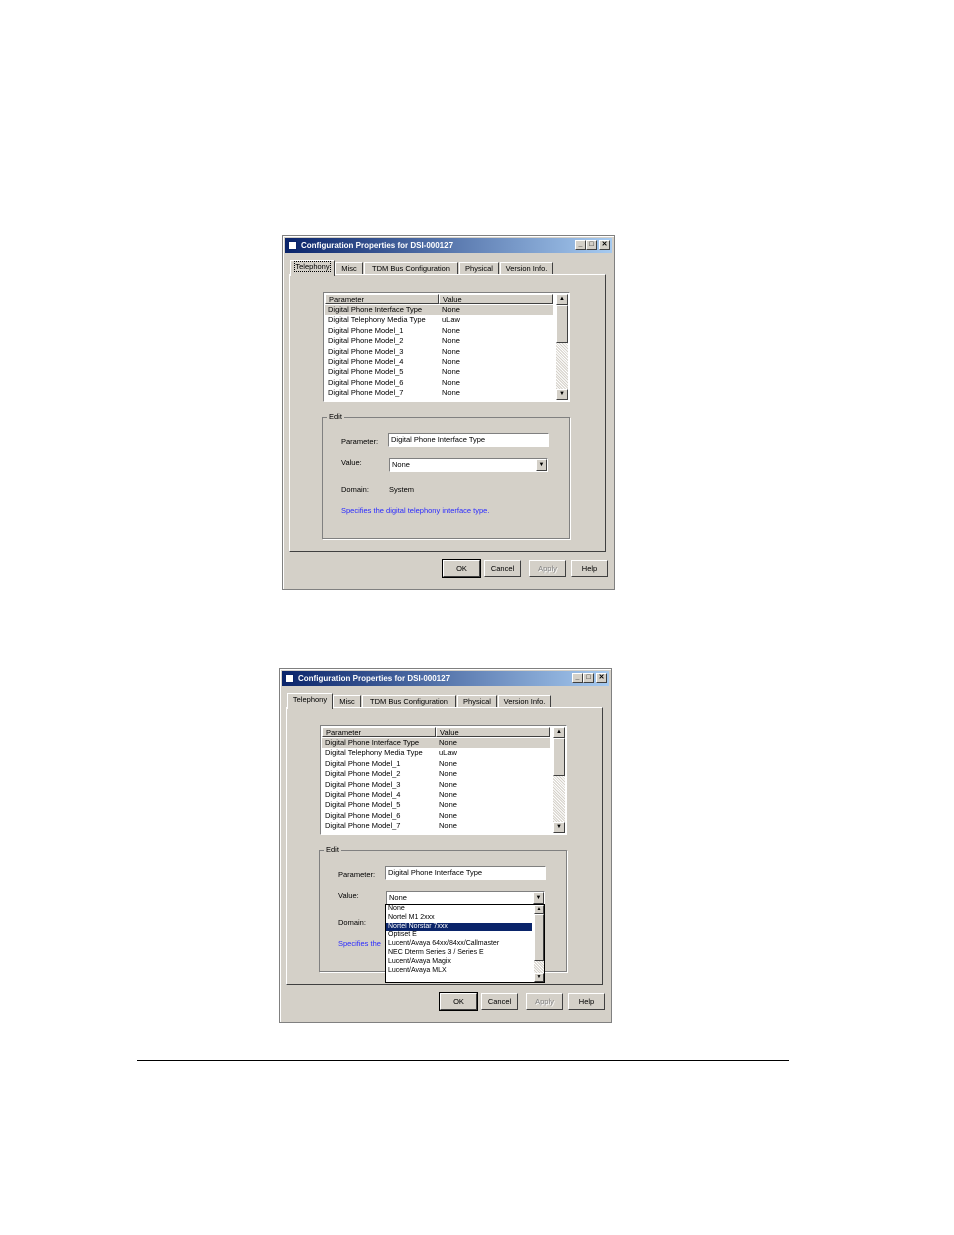  What do you see at coordinates (465, 918) in the screenshot?
I see `dropdown-option: Nortel M1 2xxx` at bounding box center [465, 918].